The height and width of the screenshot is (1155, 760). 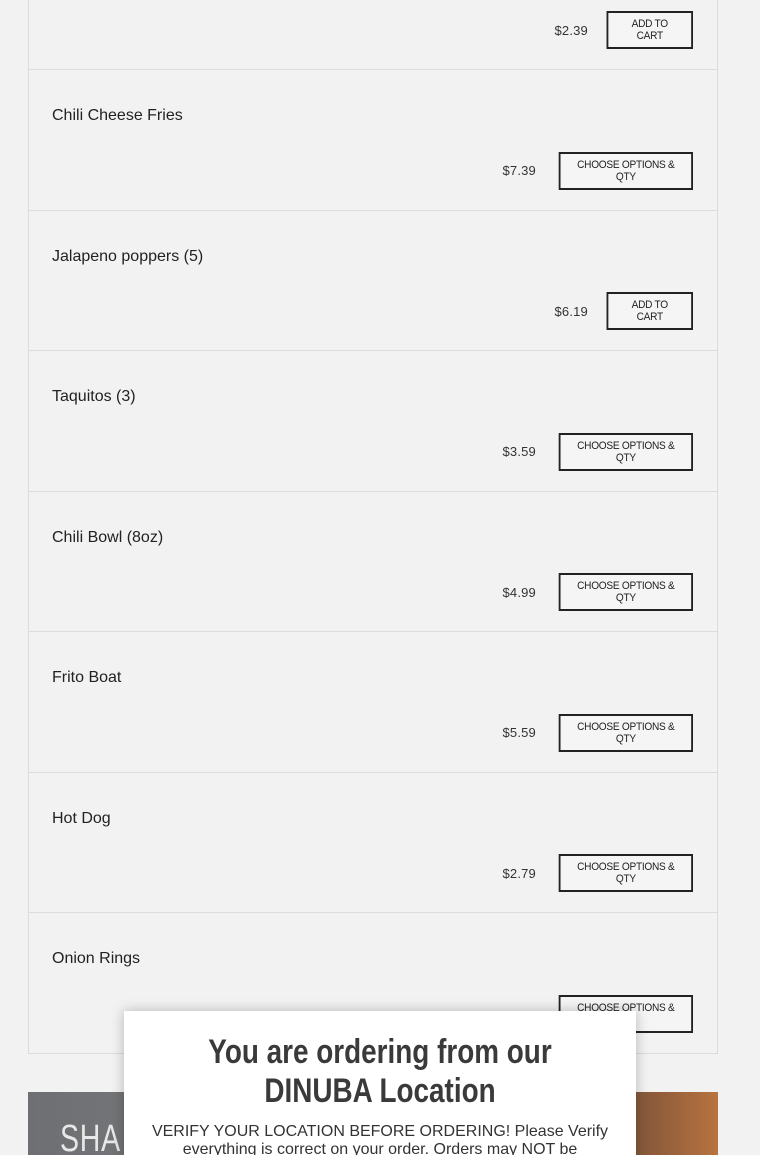 What do you see at coordinates (519, 451) in the screenshot?
I see `item-price: $3.59` at bounding box center [519, 451].